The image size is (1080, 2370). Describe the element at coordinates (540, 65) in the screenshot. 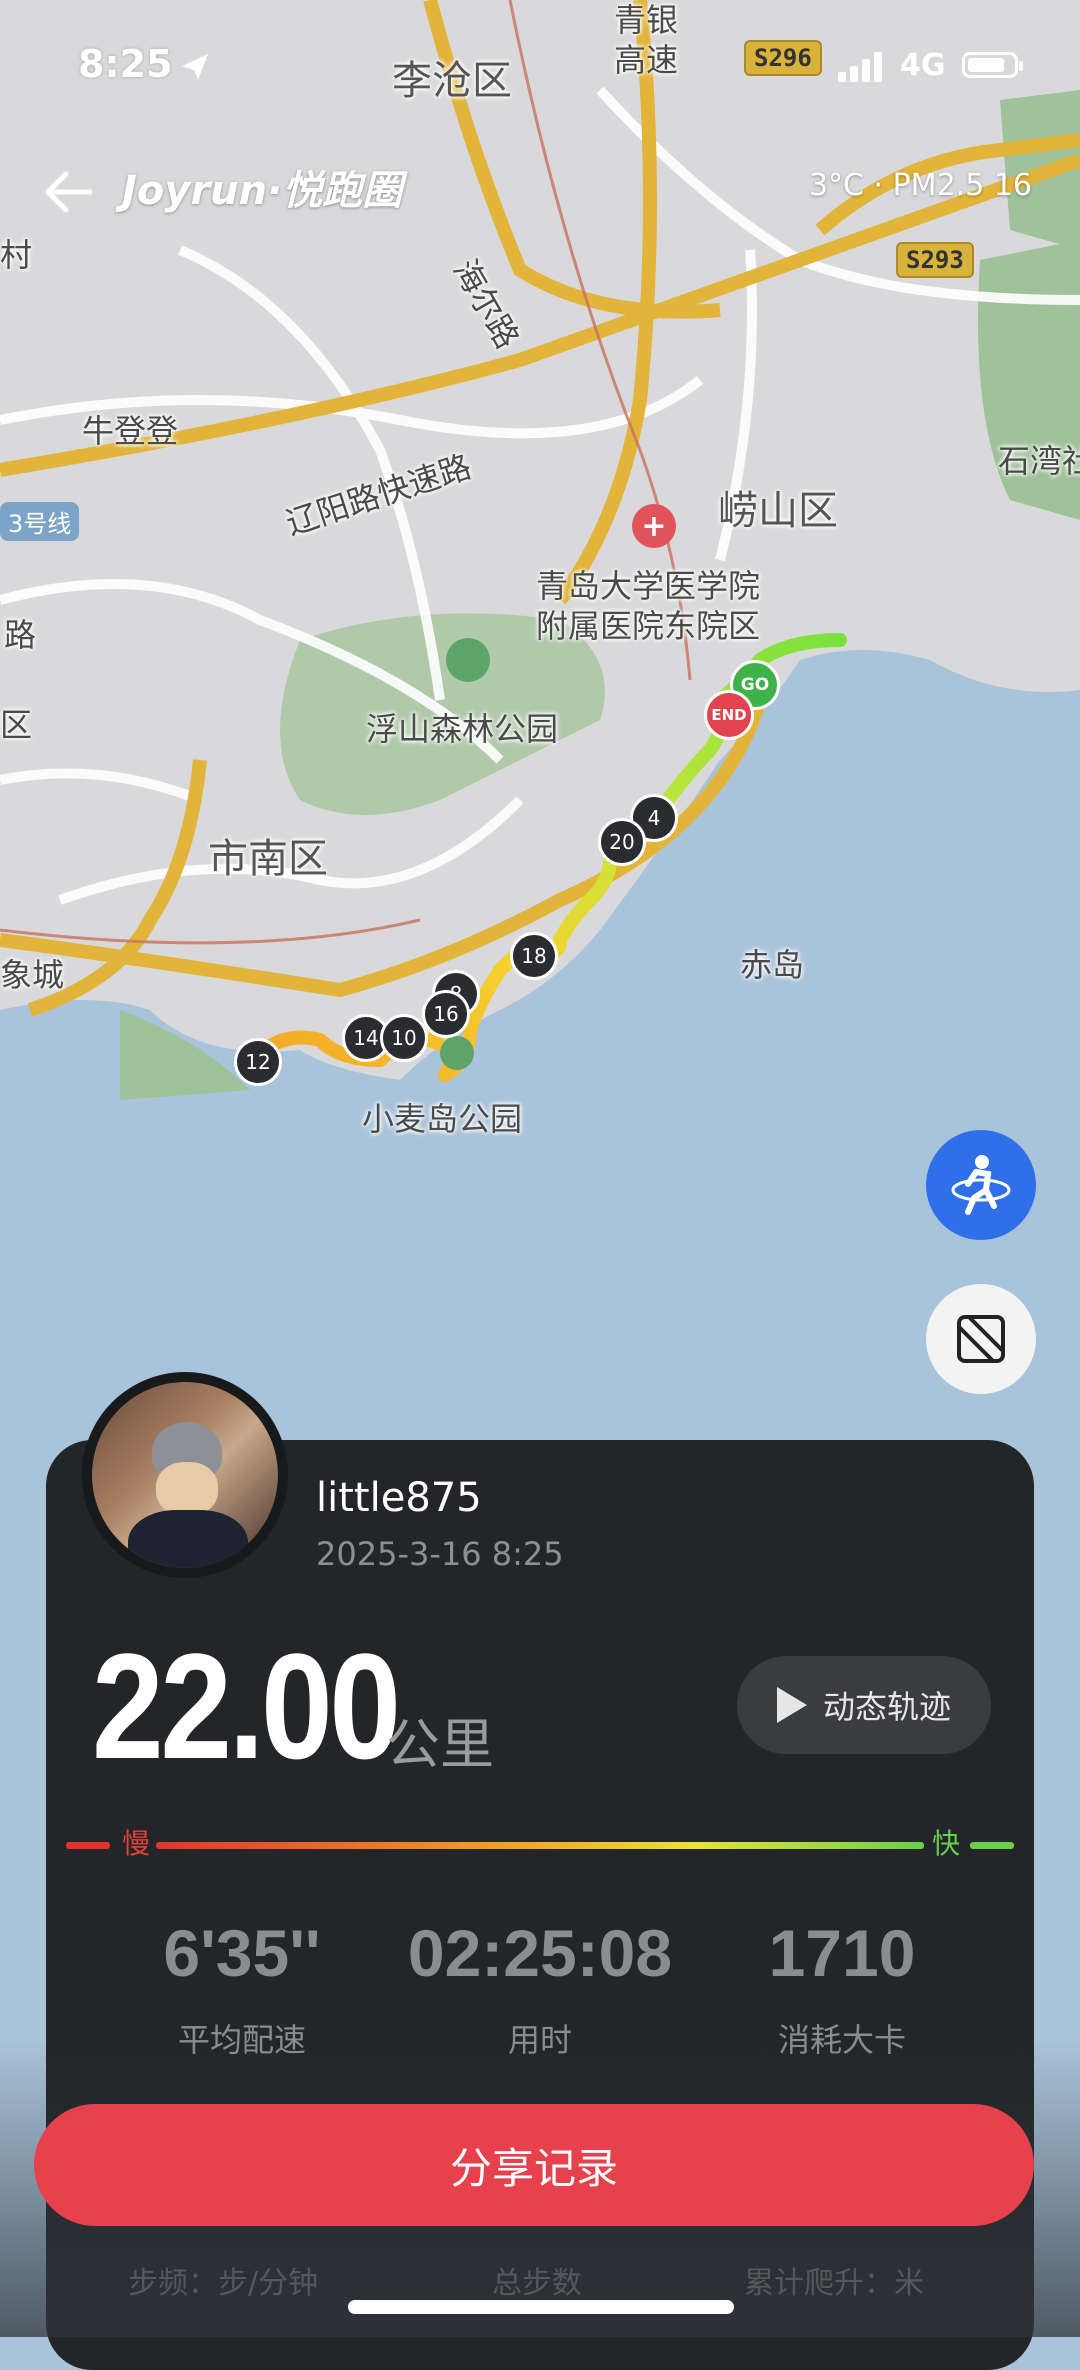

I see `status-bar: 8:25 4G` at that location.